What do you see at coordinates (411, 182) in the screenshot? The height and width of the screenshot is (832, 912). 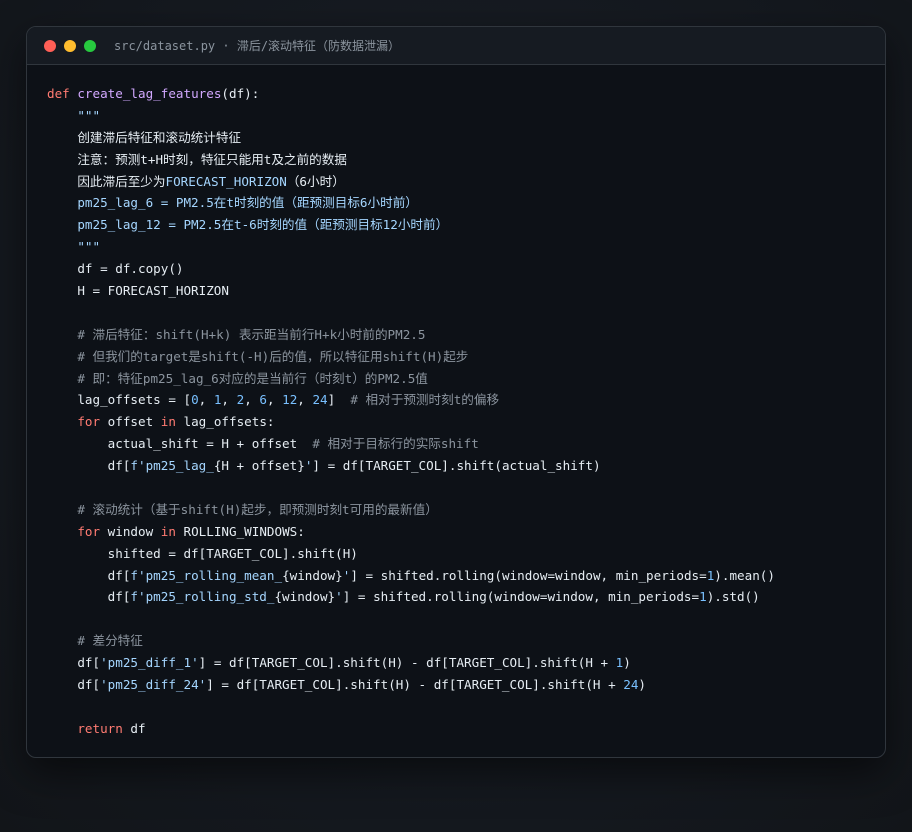 I see `code-line: 因此滞后至少为FORECAST_HORIZON（6小时）` at bounding box center [411, 182].